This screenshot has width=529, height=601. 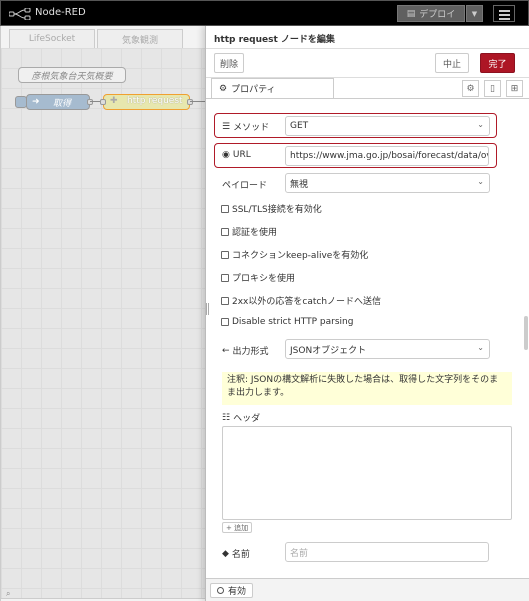 What do you see at coordinates (245, 186) in the screenshot?
I see `payload-label: ペイロード` at bounding box center [245, 186].